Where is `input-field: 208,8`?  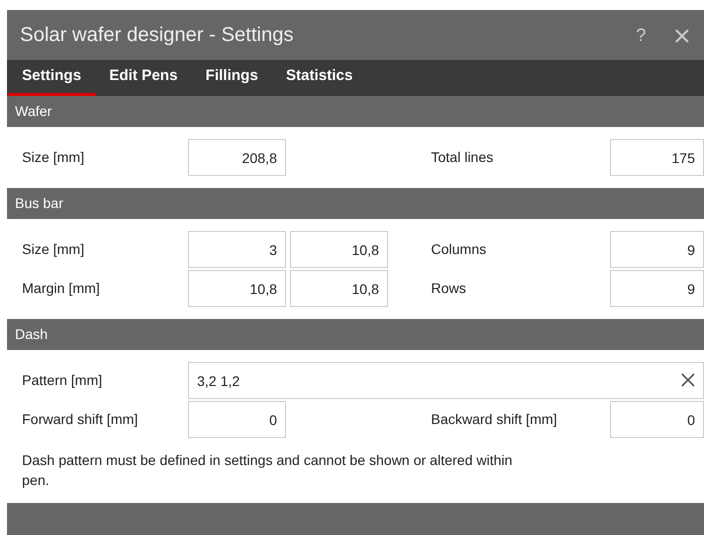 input-field: 208,8 is located at coordinates (237, 157).